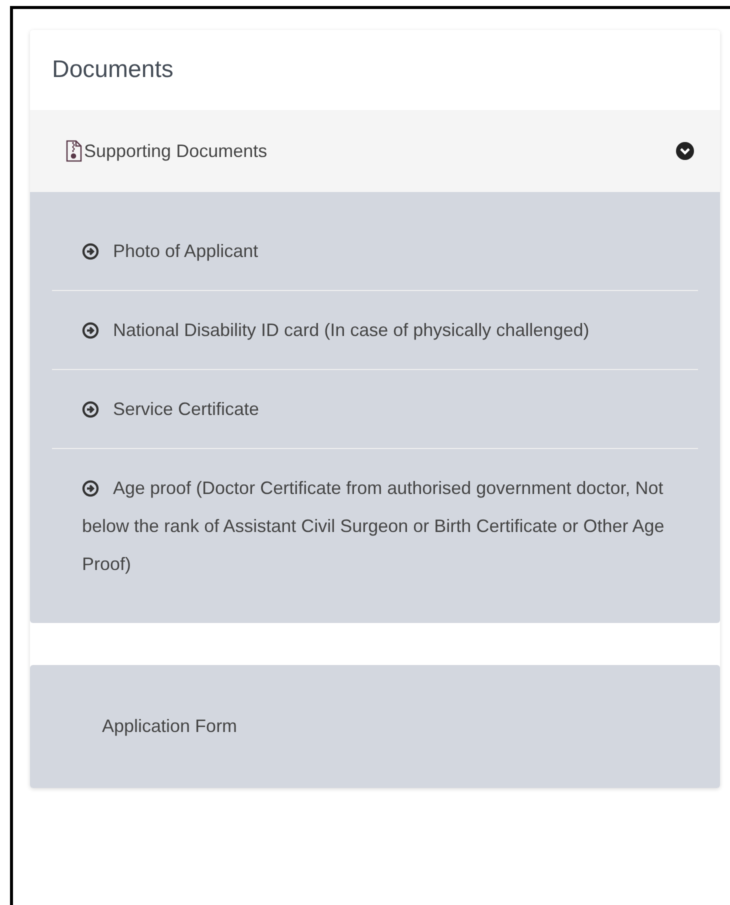 The image size is (730, 905). Describe the element at coordinates (375, 409) in the screenshot. I see `document-item: Service Certificate` at that location.